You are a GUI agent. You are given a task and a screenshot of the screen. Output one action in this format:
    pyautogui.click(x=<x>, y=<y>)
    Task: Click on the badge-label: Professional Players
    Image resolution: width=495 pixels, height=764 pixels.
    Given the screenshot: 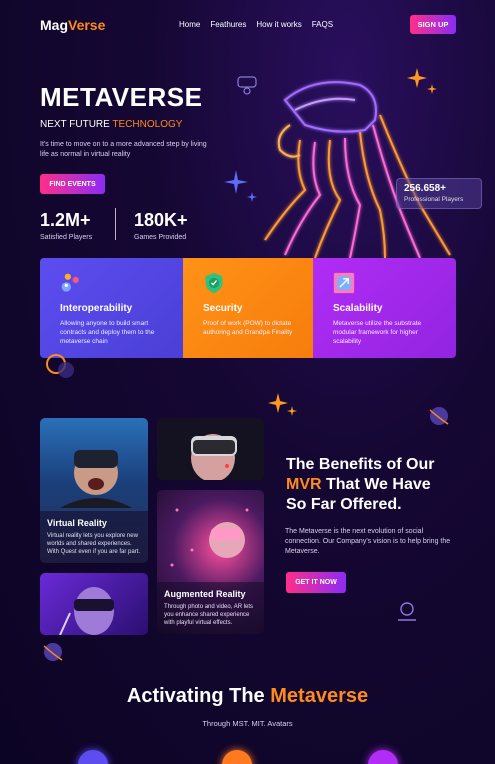 What is the action you would take?
    pyautogui.click(x=434, y=199)
    